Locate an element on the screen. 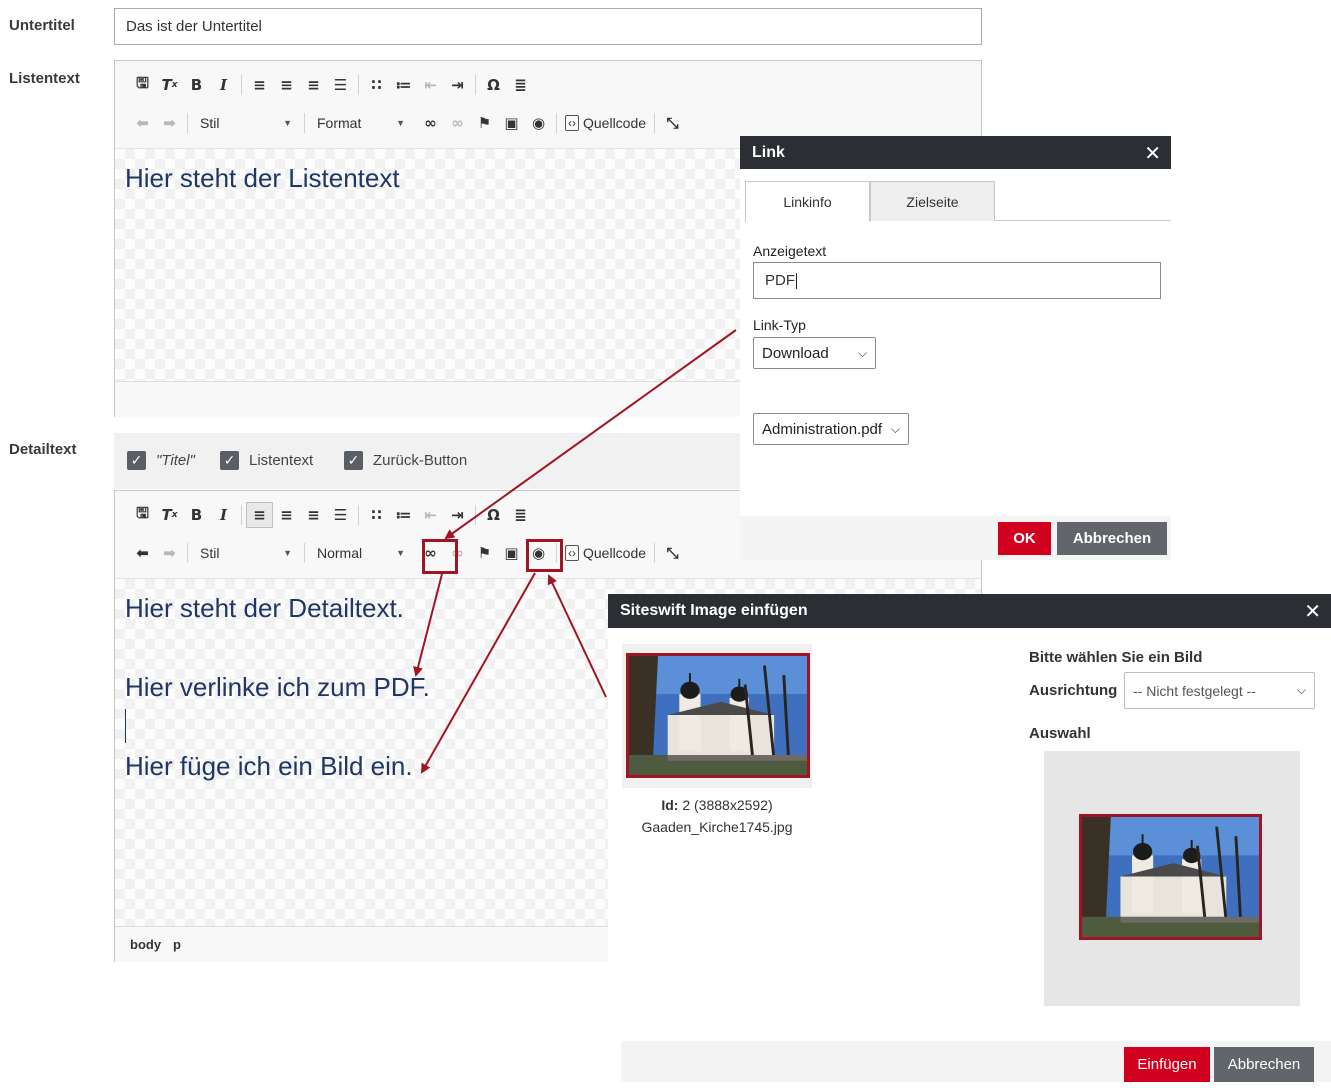 This screenshot has height=1088, width=1331. option-zurueck: ✓ Zurück-Button is located at coordinates (405, 460).